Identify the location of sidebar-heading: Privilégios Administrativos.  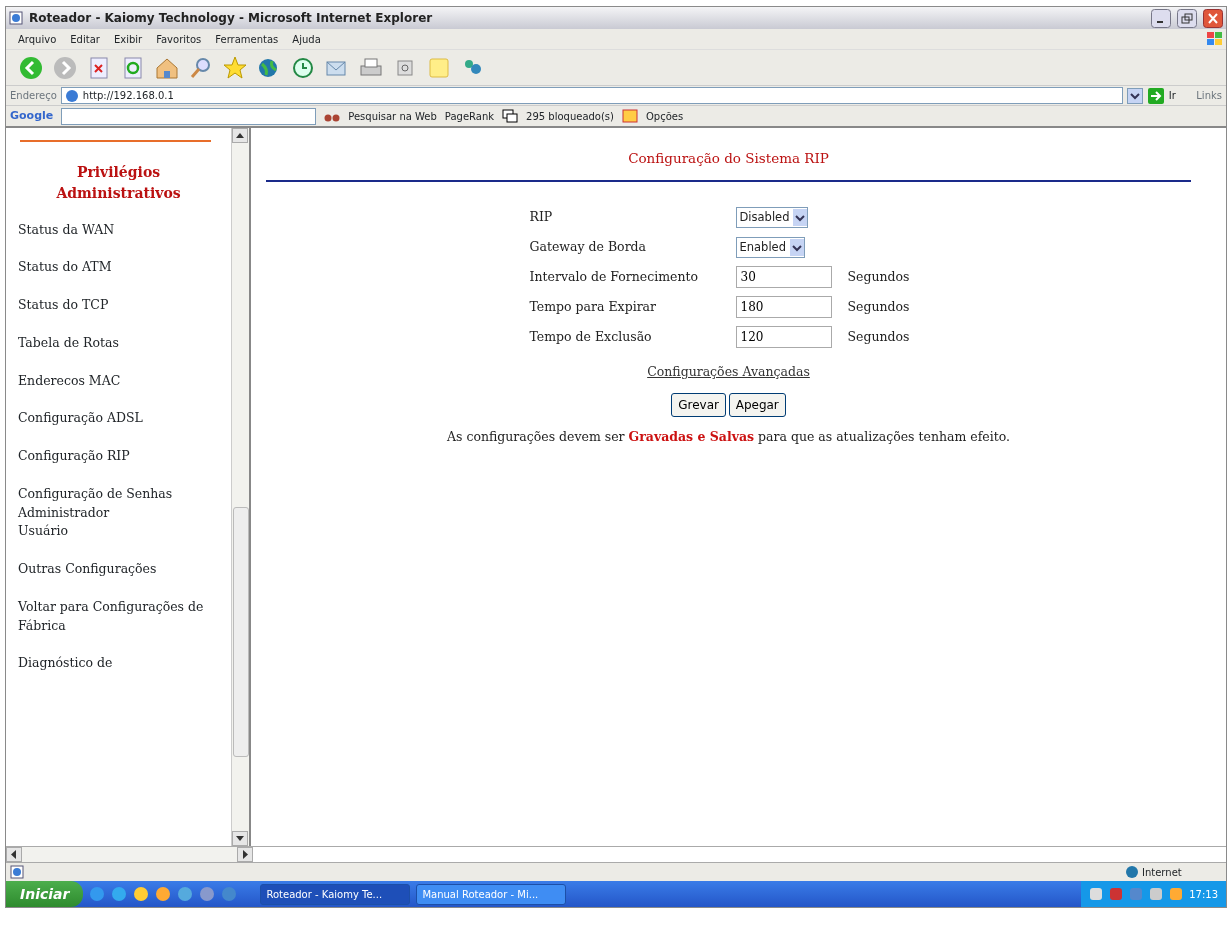
(118, 183).